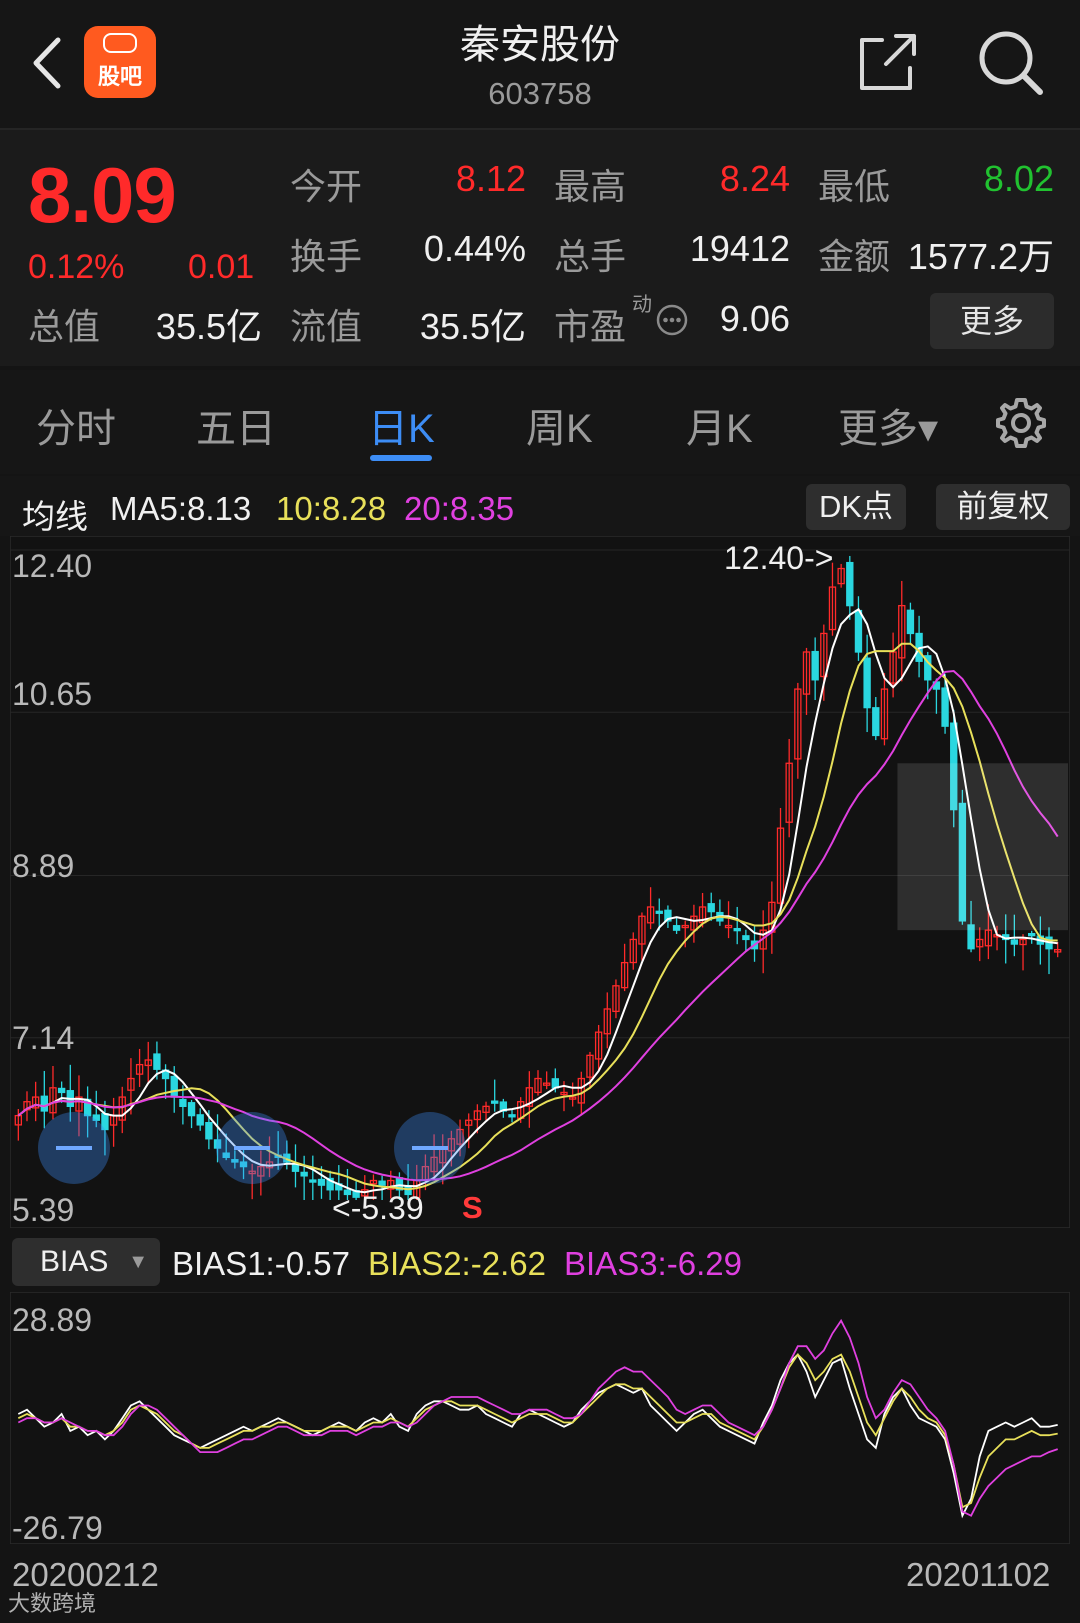 The height and width of the screenshot is (1623, 1080). What do you see at coordinates (52, 566) in the screenshot?
I see `y-tick-max: 12.40` at bounding box center [52, 566].